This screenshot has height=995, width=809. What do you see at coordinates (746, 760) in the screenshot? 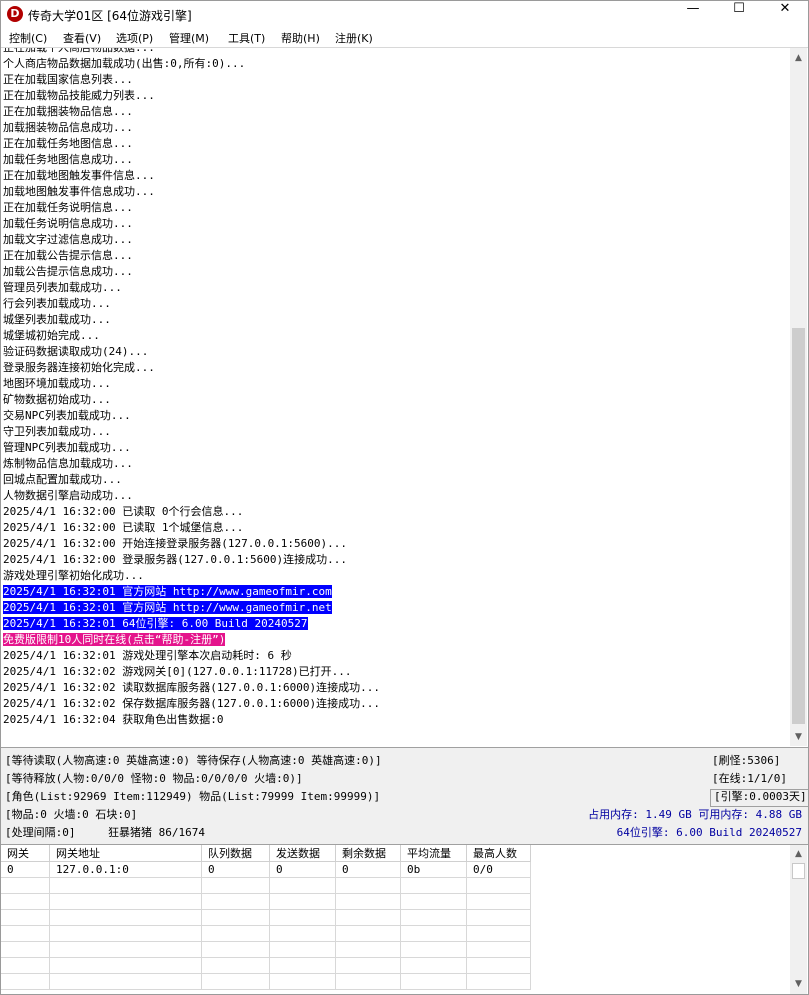
I see `status-refresh: [刷怪:5306]` at bounding box center [746, 760].